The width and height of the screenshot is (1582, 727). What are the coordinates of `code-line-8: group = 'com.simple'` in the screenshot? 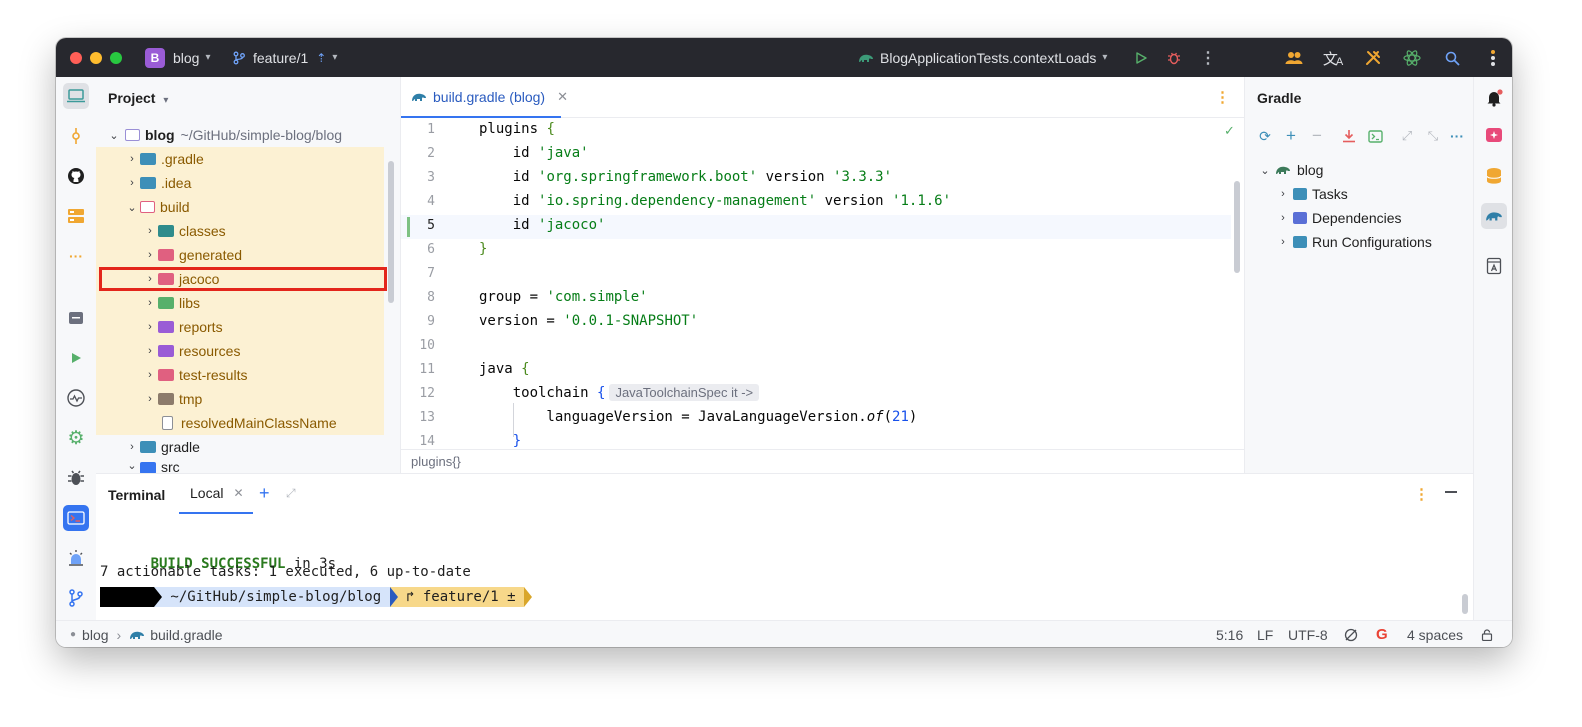 It's located at (563, 297).